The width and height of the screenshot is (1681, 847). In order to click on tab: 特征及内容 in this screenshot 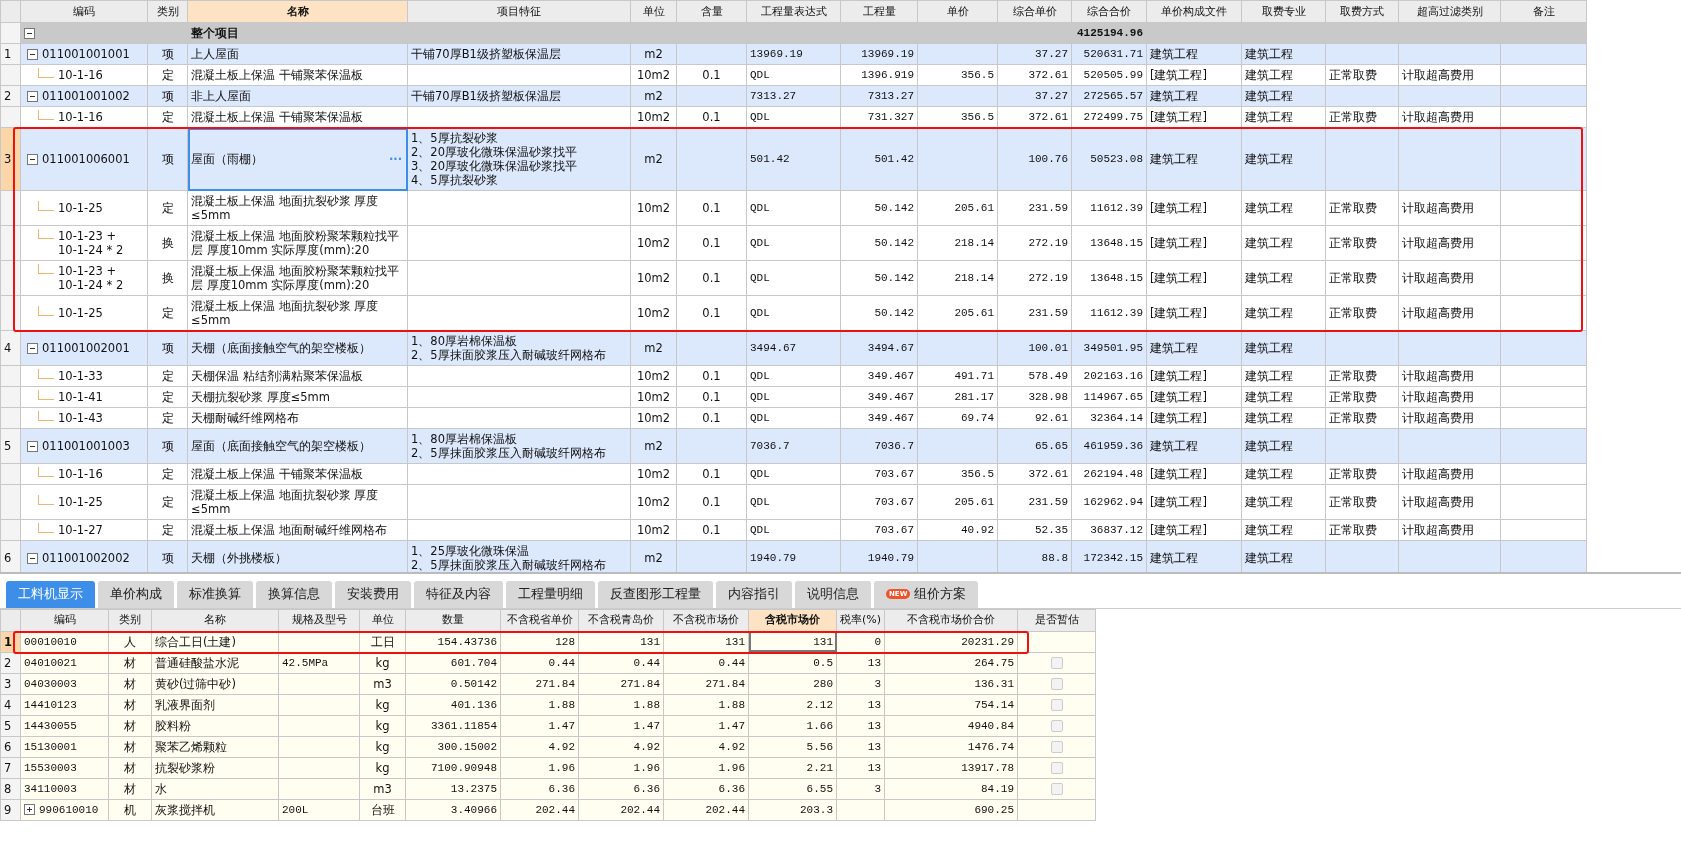, I will do `click(458, 594)`.